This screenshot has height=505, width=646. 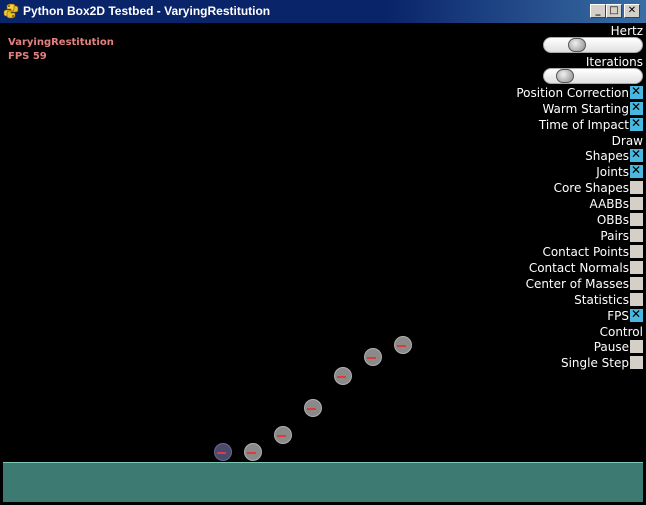 I want to click on draw-label: Center of Masses, so click(x=577, y=284).